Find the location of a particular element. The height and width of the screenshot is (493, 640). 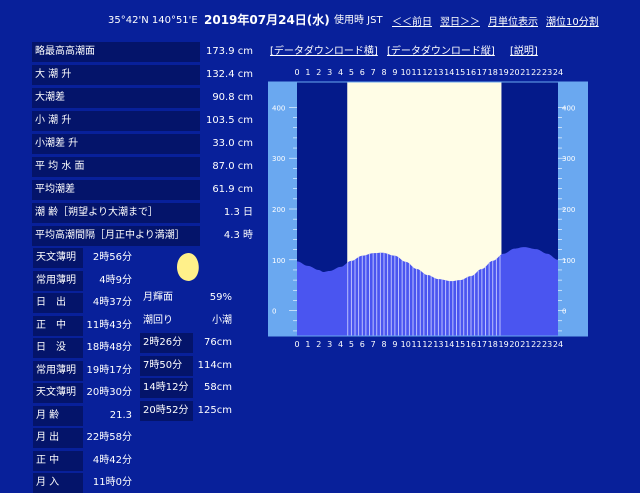

x-tick-label-top: 5 is located at coordinates (351, 72).